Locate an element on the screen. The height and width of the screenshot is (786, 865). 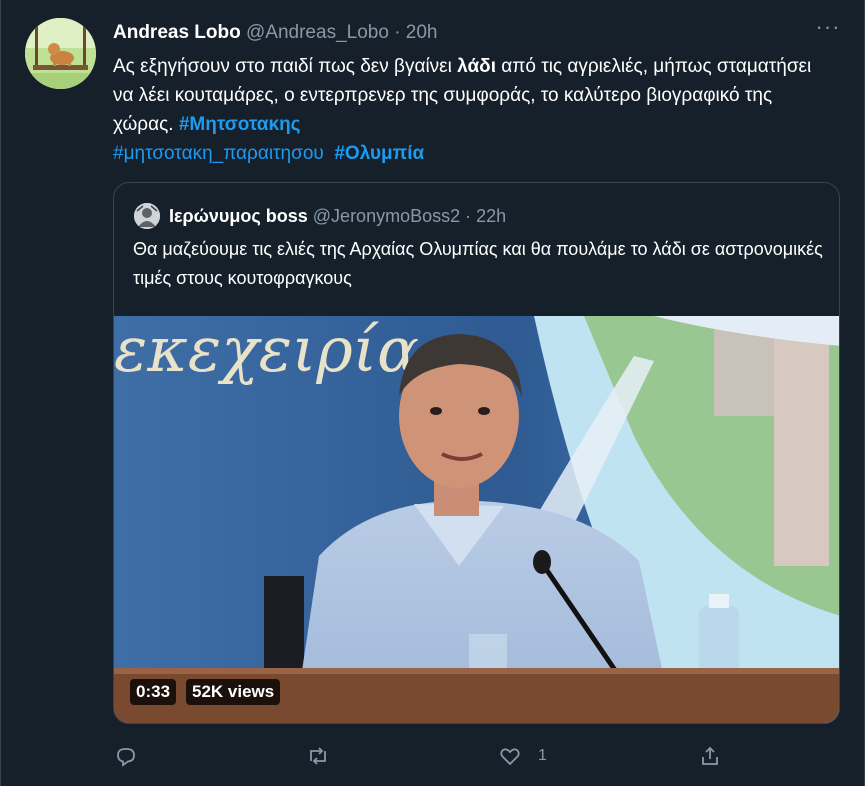
tweet-timestamp: 20h is located at coordinates (422, 32).